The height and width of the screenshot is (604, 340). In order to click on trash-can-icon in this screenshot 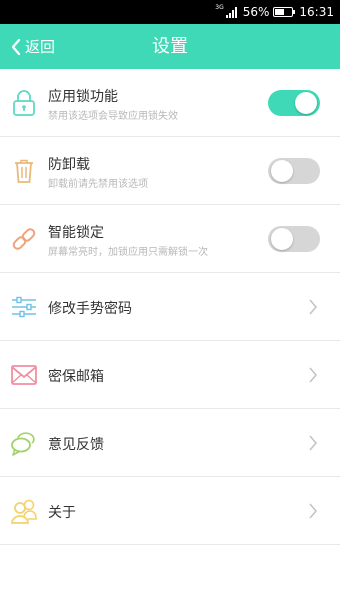, I will do `click(24, 171)`.